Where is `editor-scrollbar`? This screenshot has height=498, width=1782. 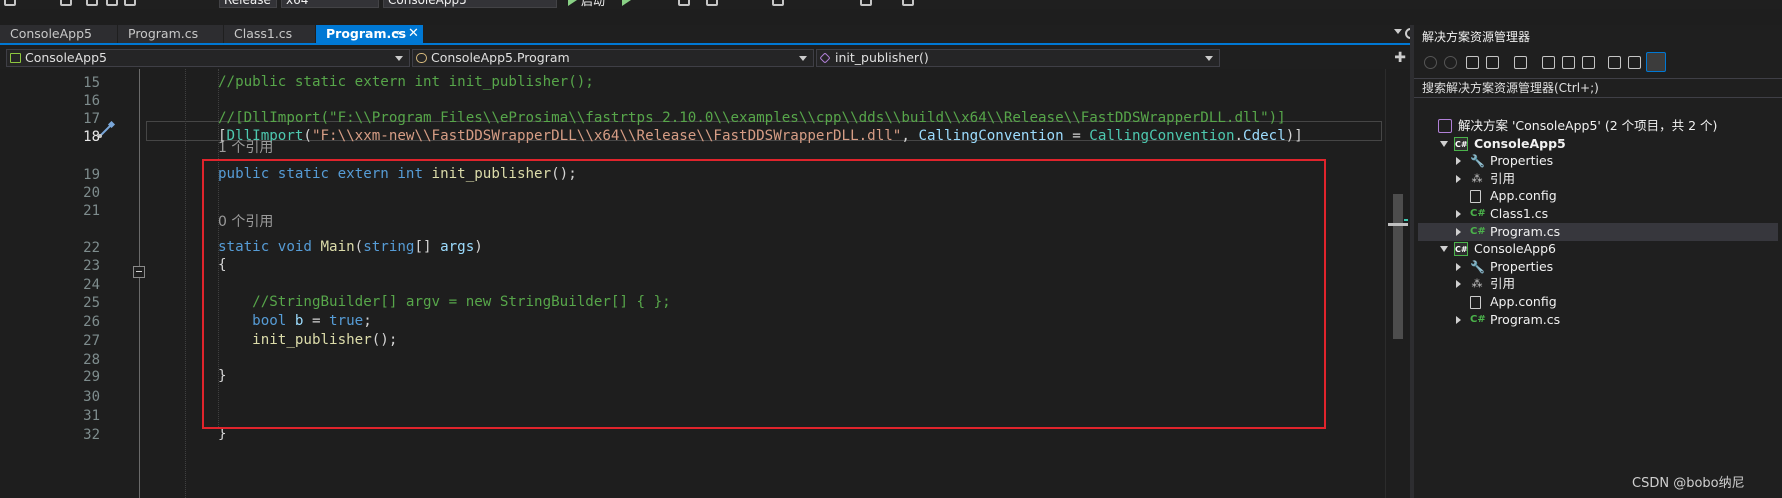
editor-scrollbar is located at coordinates (1397, 283).